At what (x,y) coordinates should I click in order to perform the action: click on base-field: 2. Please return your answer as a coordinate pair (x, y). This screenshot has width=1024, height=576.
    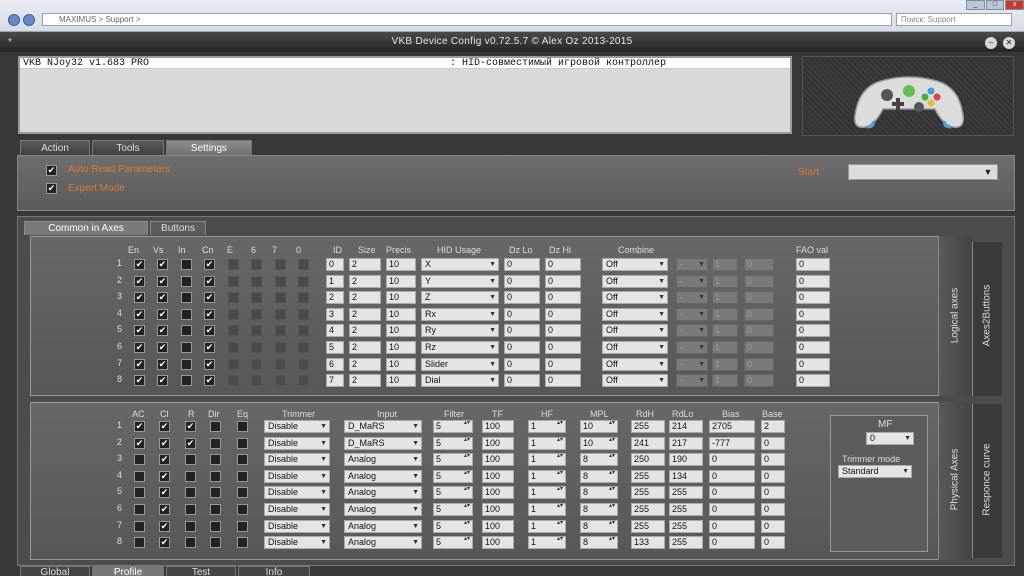
    Looking at the image, I should click on (773, 426).